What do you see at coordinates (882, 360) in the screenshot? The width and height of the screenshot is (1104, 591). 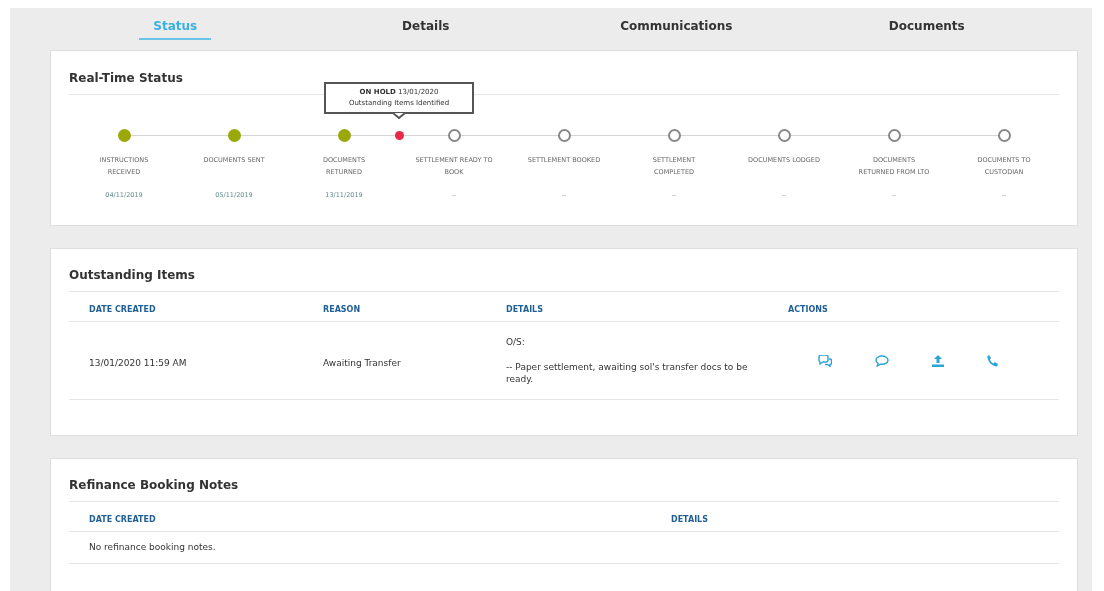 I see `speech-bubble-icon` at bounding box center [882, 360].